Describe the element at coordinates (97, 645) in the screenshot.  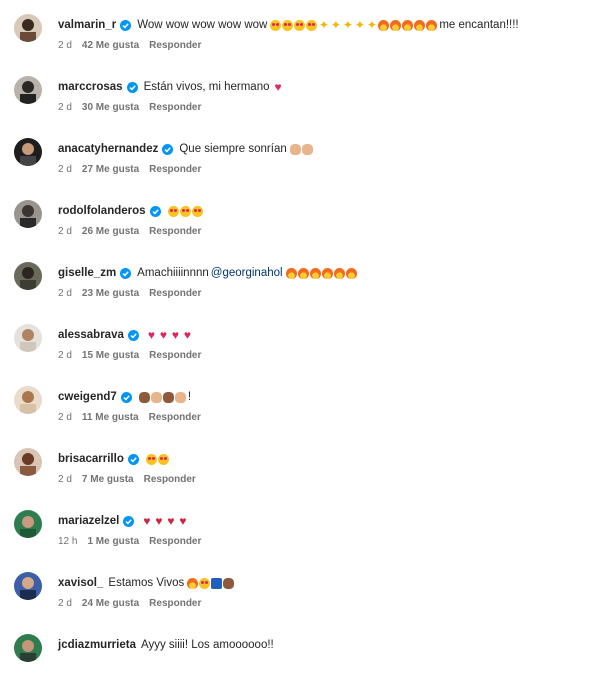
I see `username: jcdiazmurrieta` at that location.